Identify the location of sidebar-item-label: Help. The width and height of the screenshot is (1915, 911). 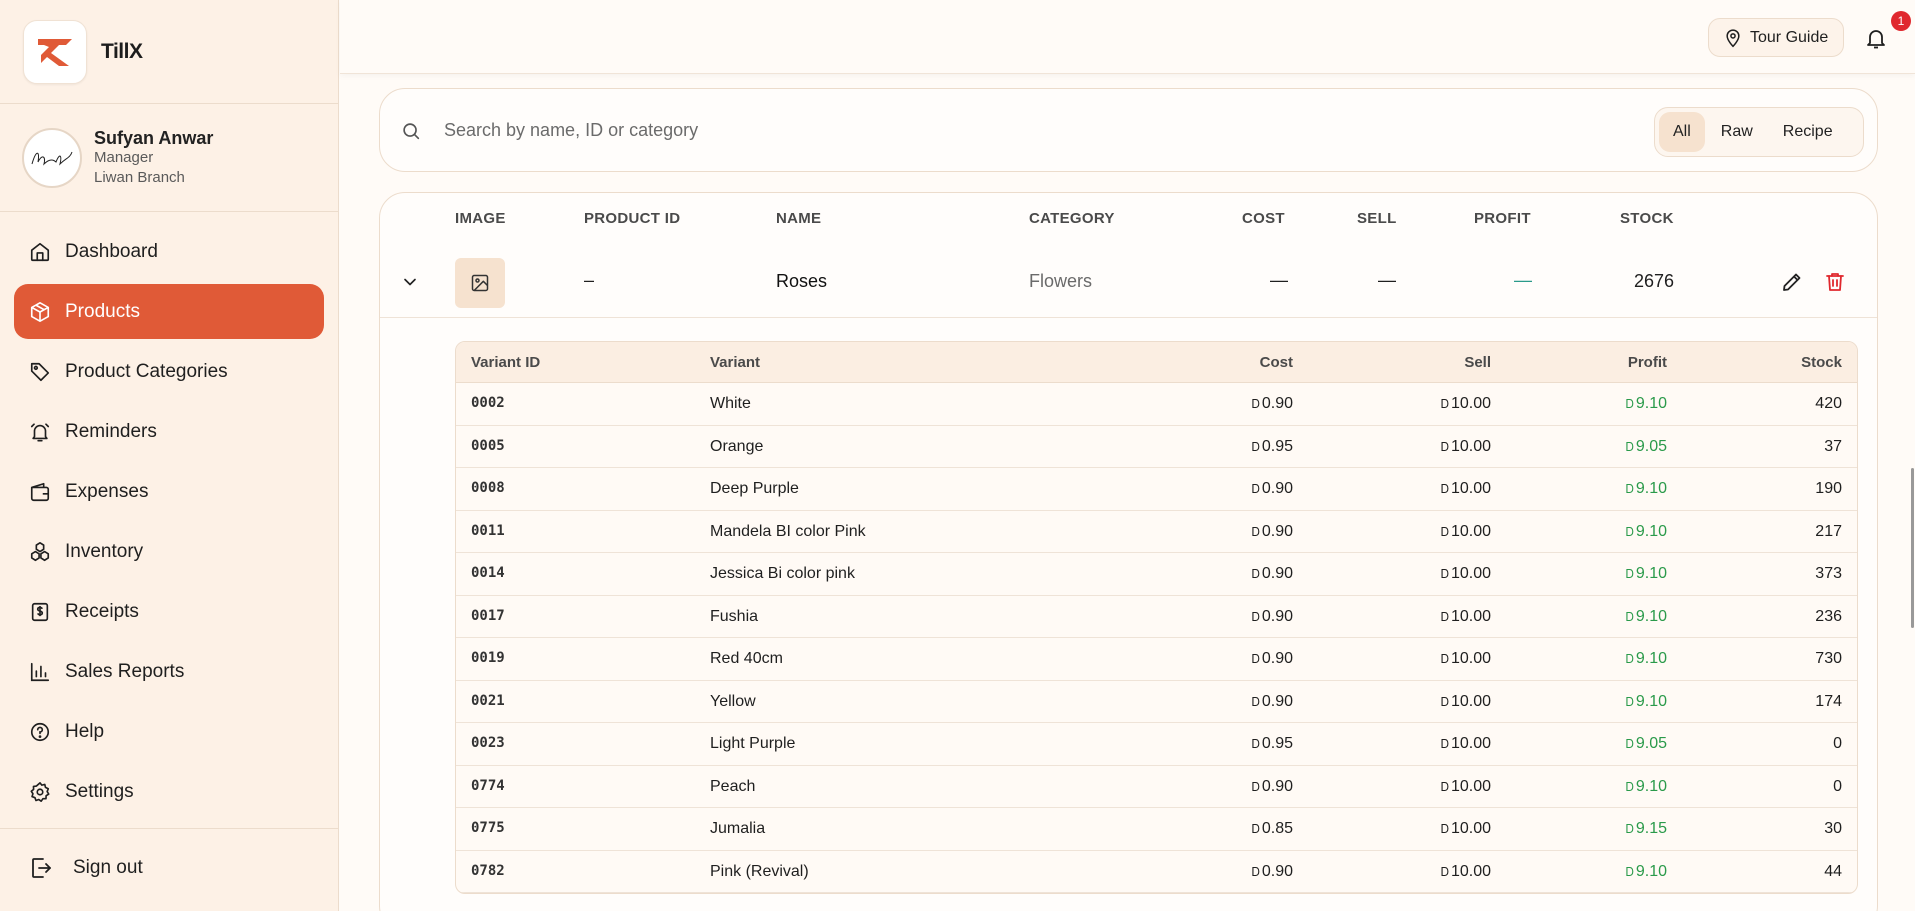
(85, 731).